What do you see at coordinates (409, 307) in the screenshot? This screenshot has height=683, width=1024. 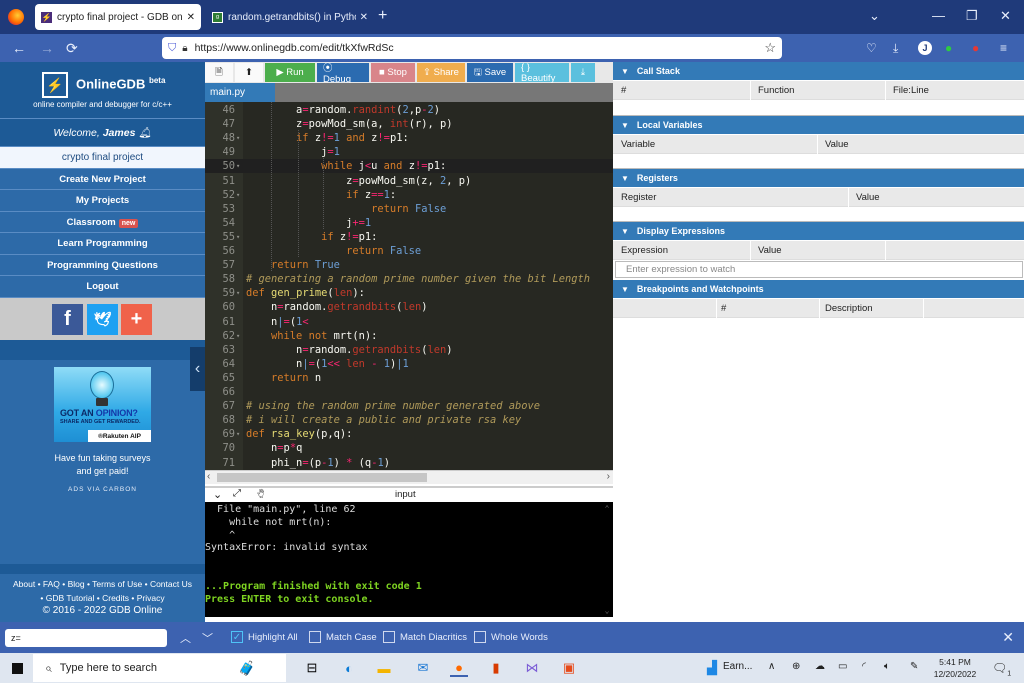 I see `code-line: 60 n=random.getrandbits(len)` at bounding box center [409, 307].